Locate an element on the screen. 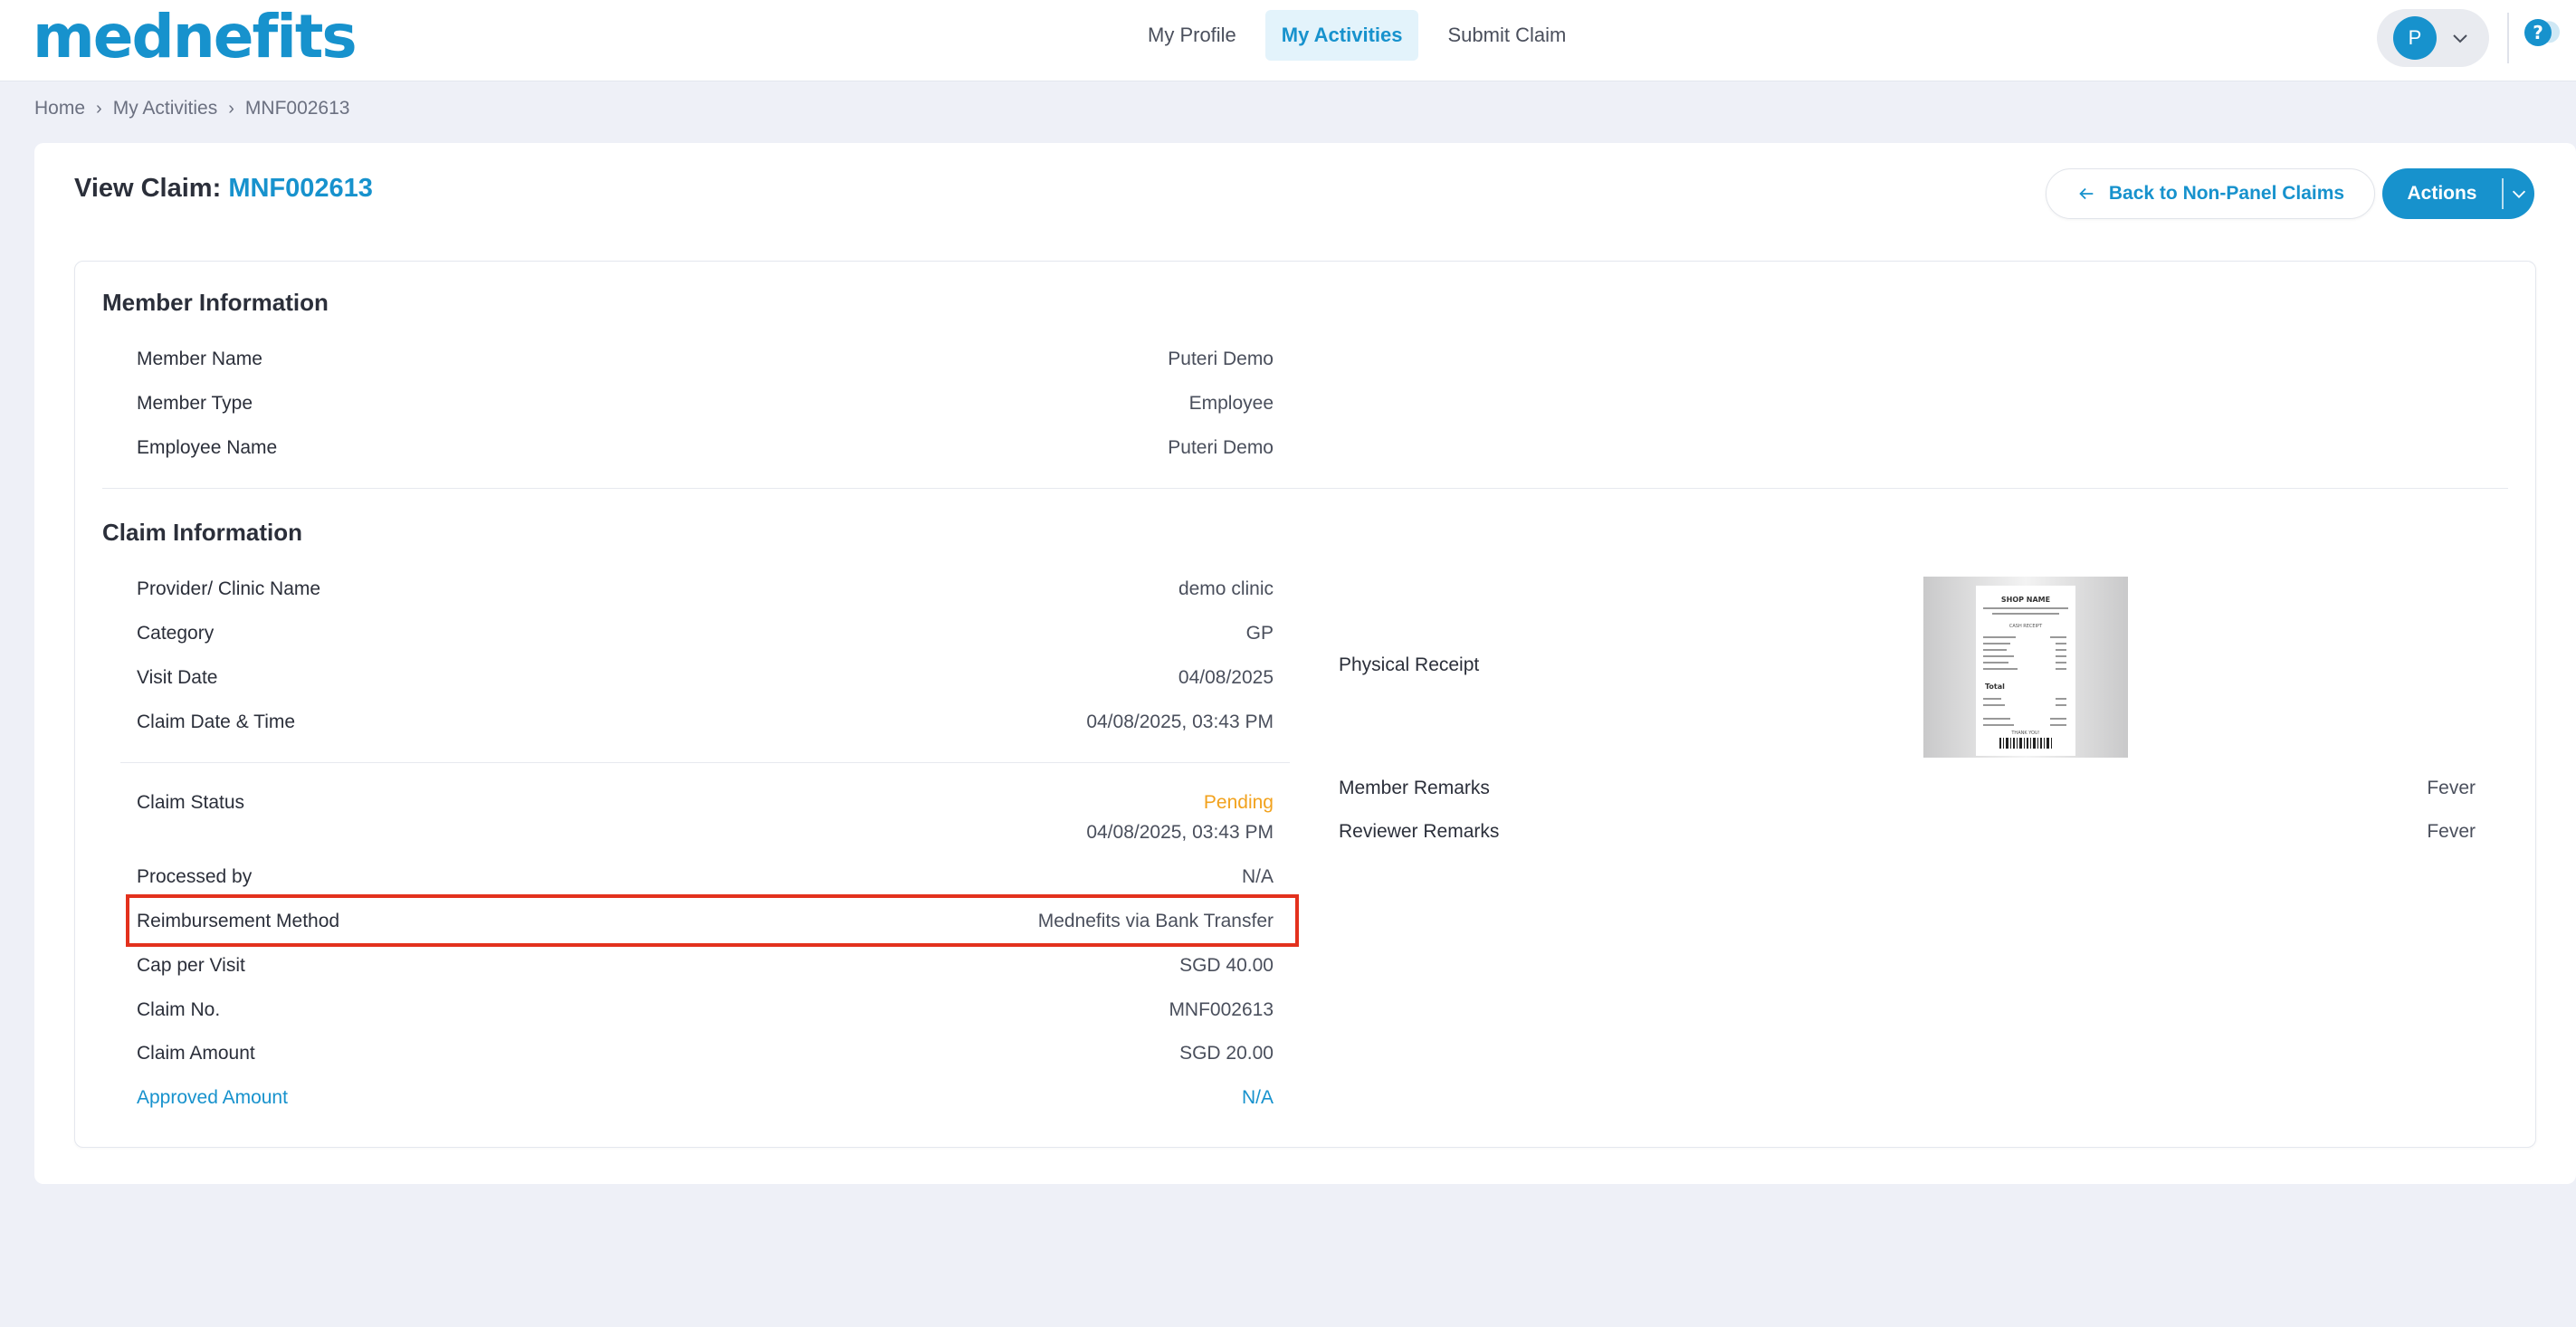  receipt-thumbnail: SHOP NAME CASH RECEIPT Total THANK YOU! is located at coordinates (2025, 667).